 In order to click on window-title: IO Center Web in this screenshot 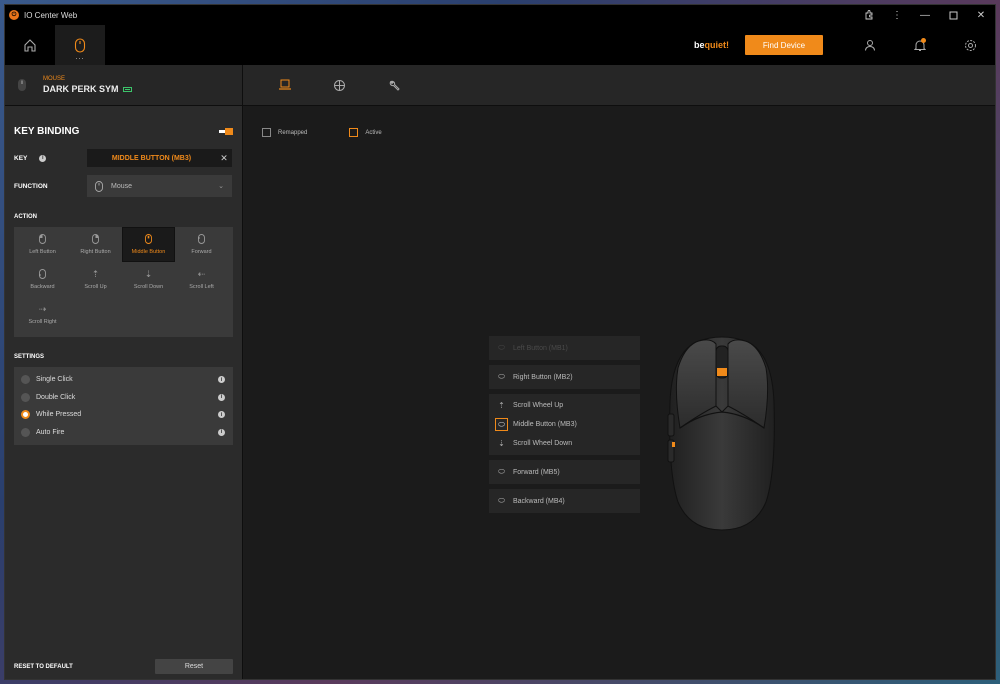, I will do `click(51, 15)`.